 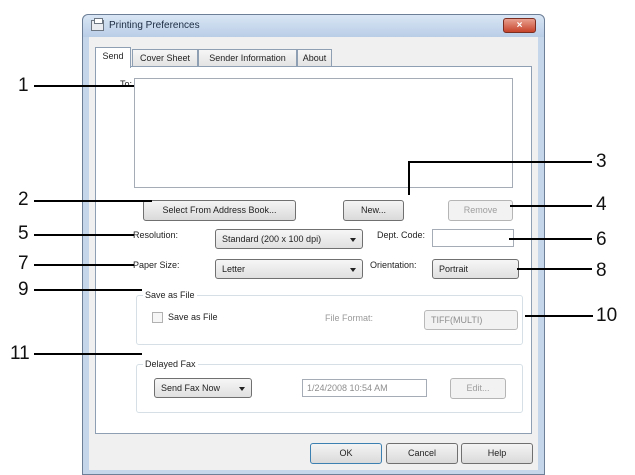 What do you see at coordinates (234, 269) in the screenshot?
I see `paper-size-value: Letter` at bounding box center [234, 269].